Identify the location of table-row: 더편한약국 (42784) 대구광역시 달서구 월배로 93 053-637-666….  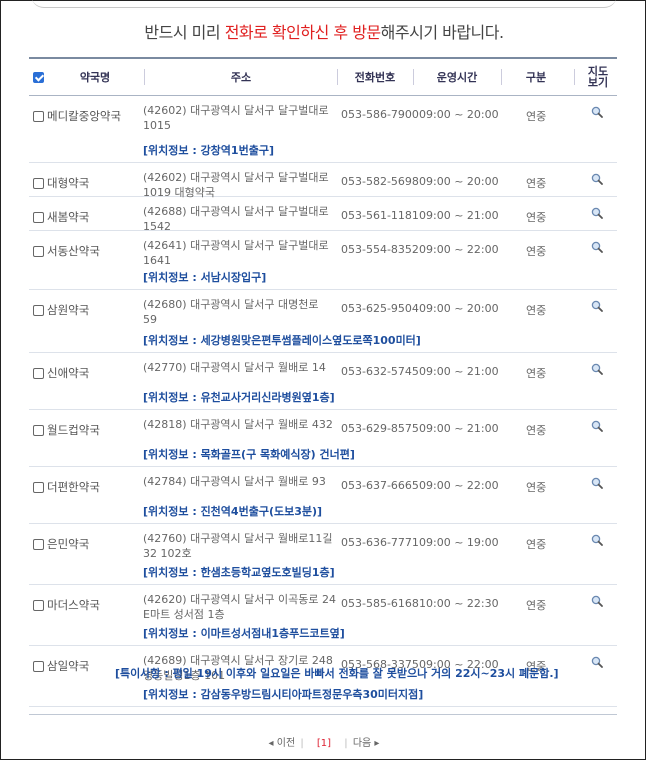
(323, 495).